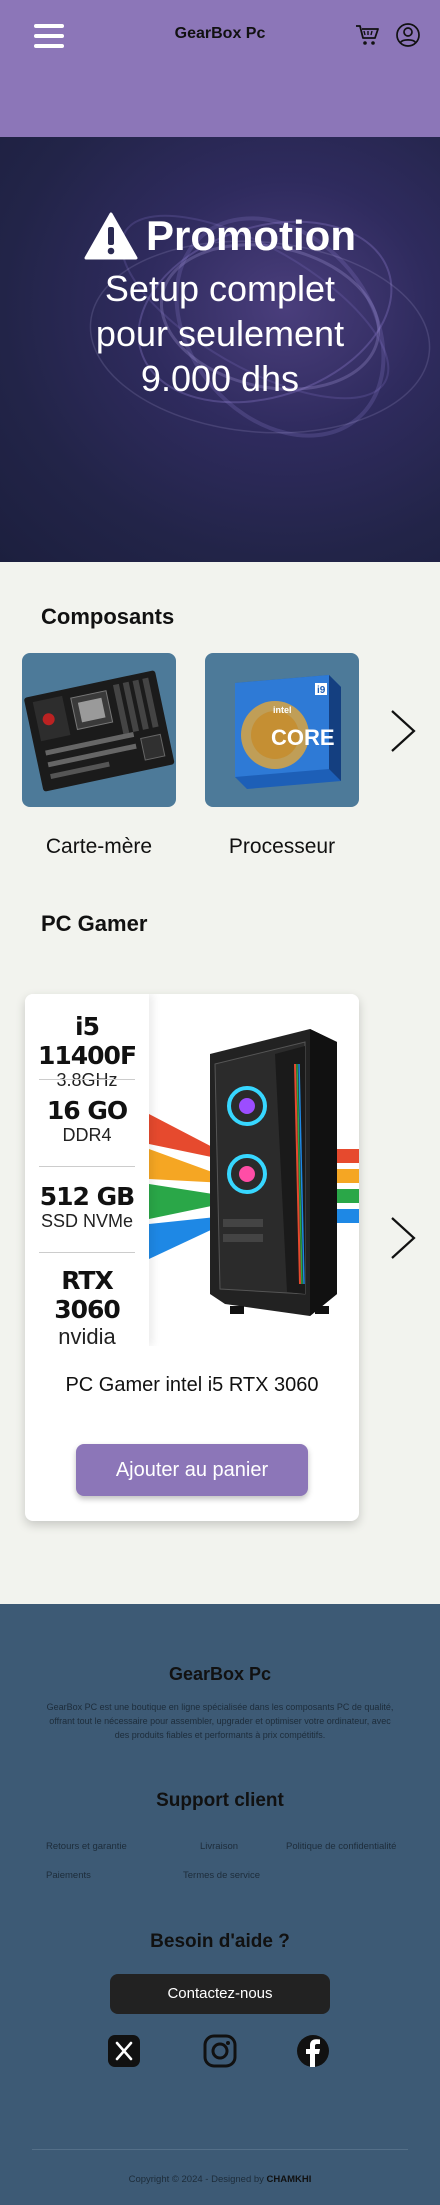 This screenshot has height=2205, width=440. I want to click on copyright: Copyright © 2024 - Designed by CHAMKHI, so click(220, 2179).